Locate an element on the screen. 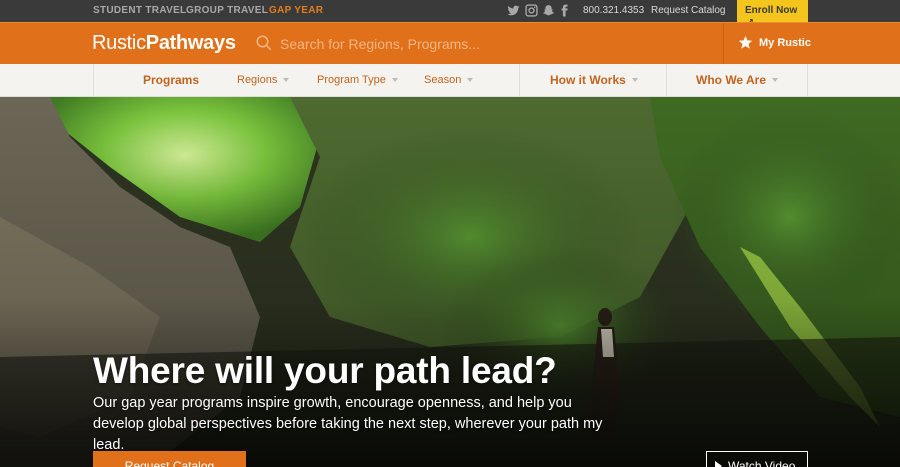  nav-how-it-works-label: How it Works is located at coordinates (588, 80).